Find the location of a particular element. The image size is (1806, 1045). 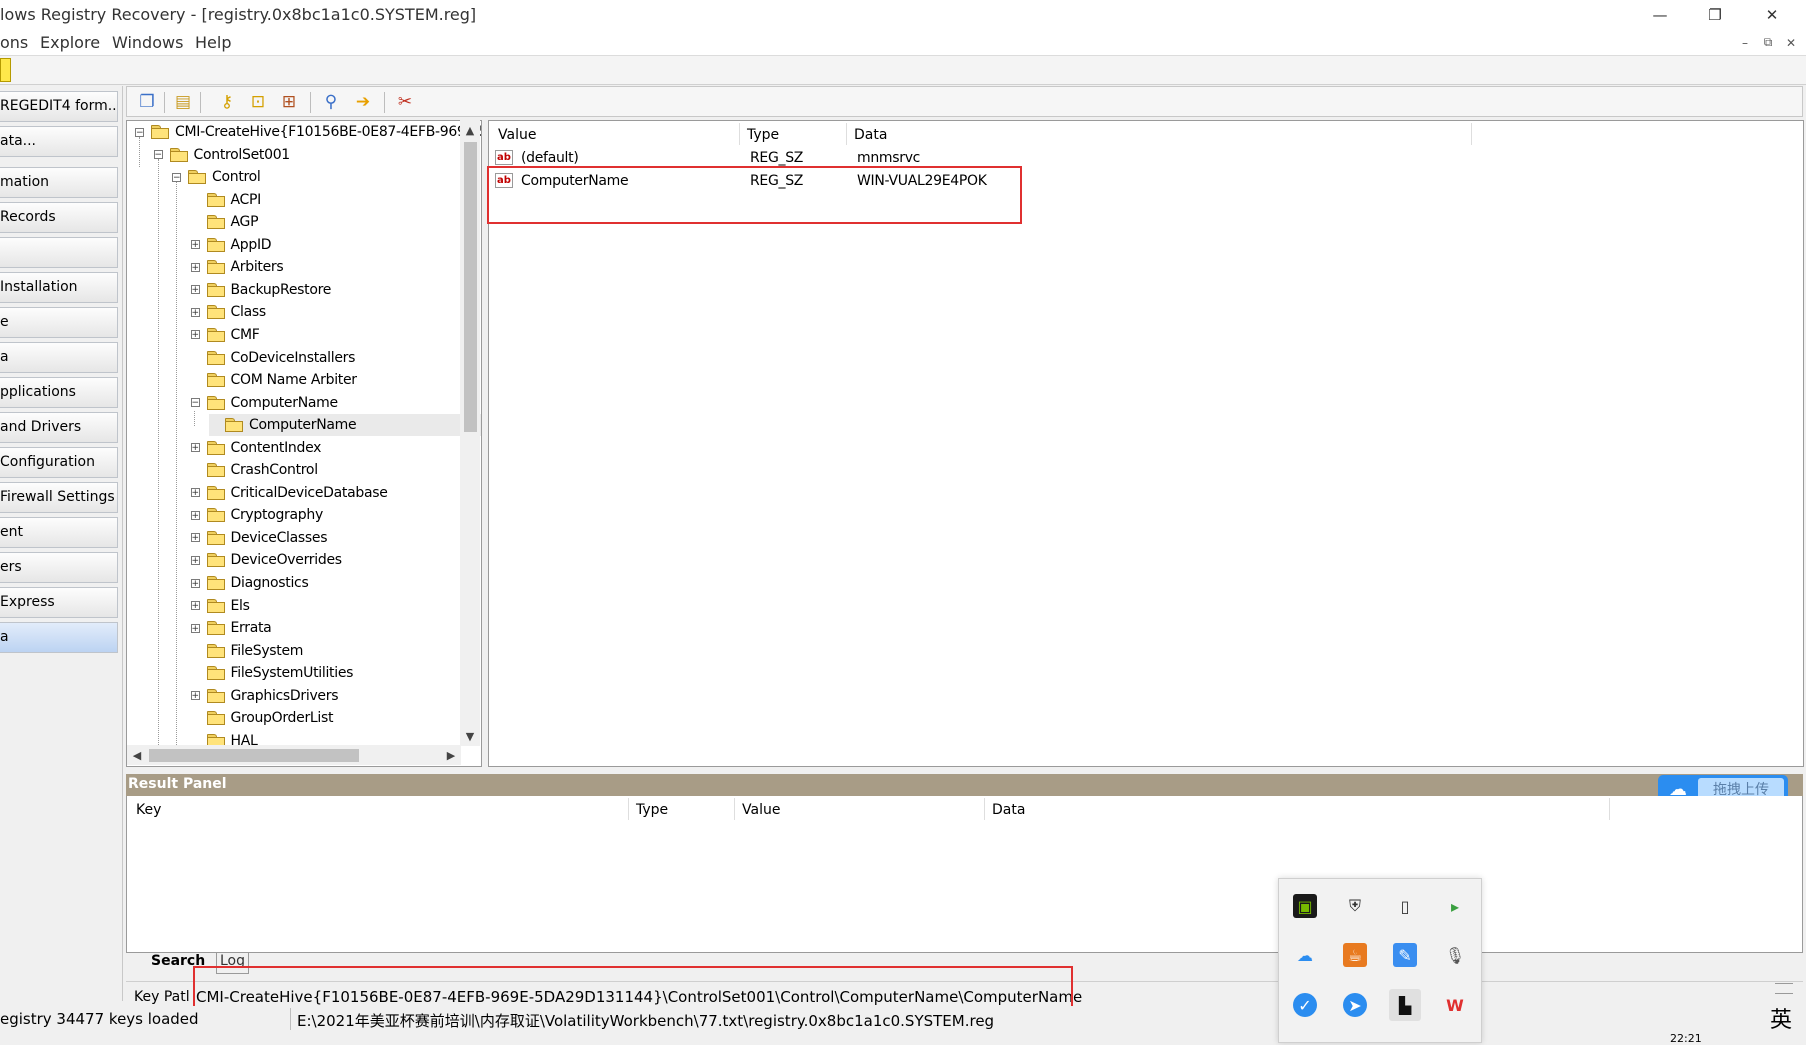

tree-node: + Diagnostics is located at coordinates (336, 583).